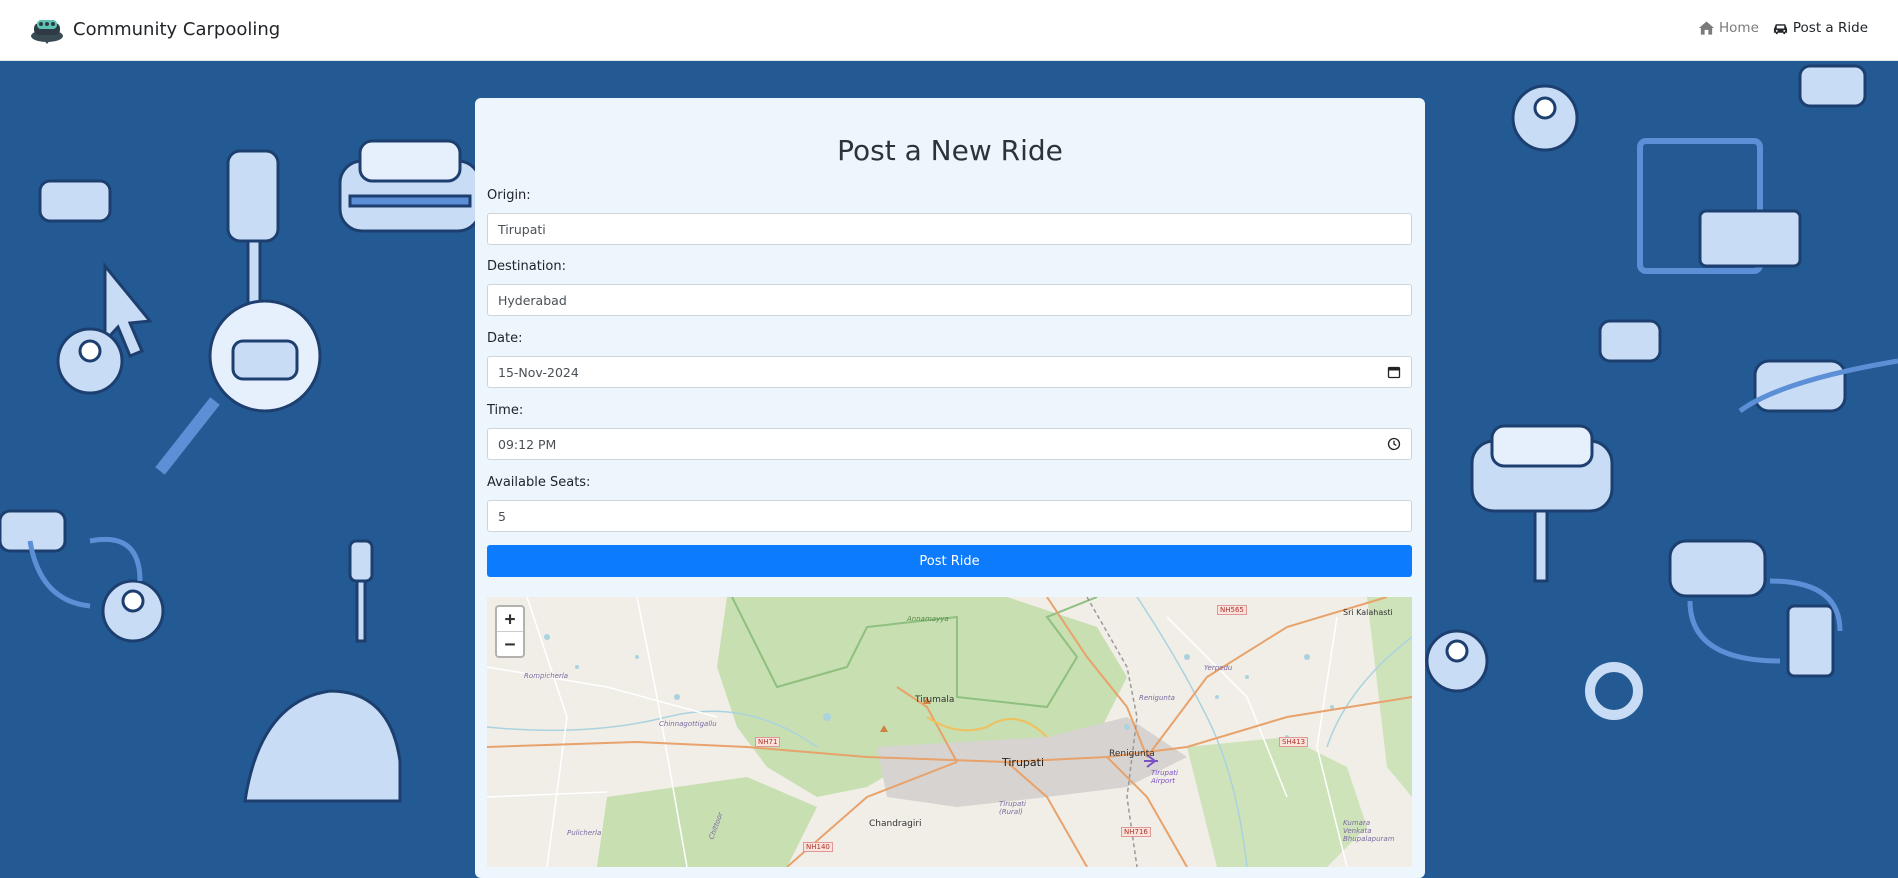  What do you see at coordinates (1157, 698) in the screenshot?
I see `map-label-renigunta-small: Renigunta` at bounding box center [1157, 698].